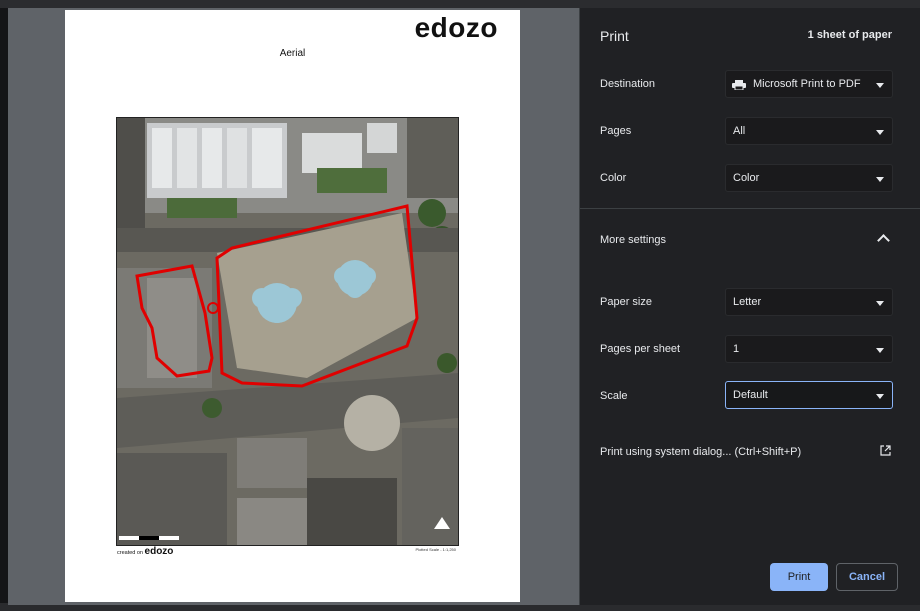 The height and width of the screenshot is (611, 920). What do you see at coordinates (292, 53) in the screenshot?
I see `document-title: Aerial` at bounding box center [292, 53].